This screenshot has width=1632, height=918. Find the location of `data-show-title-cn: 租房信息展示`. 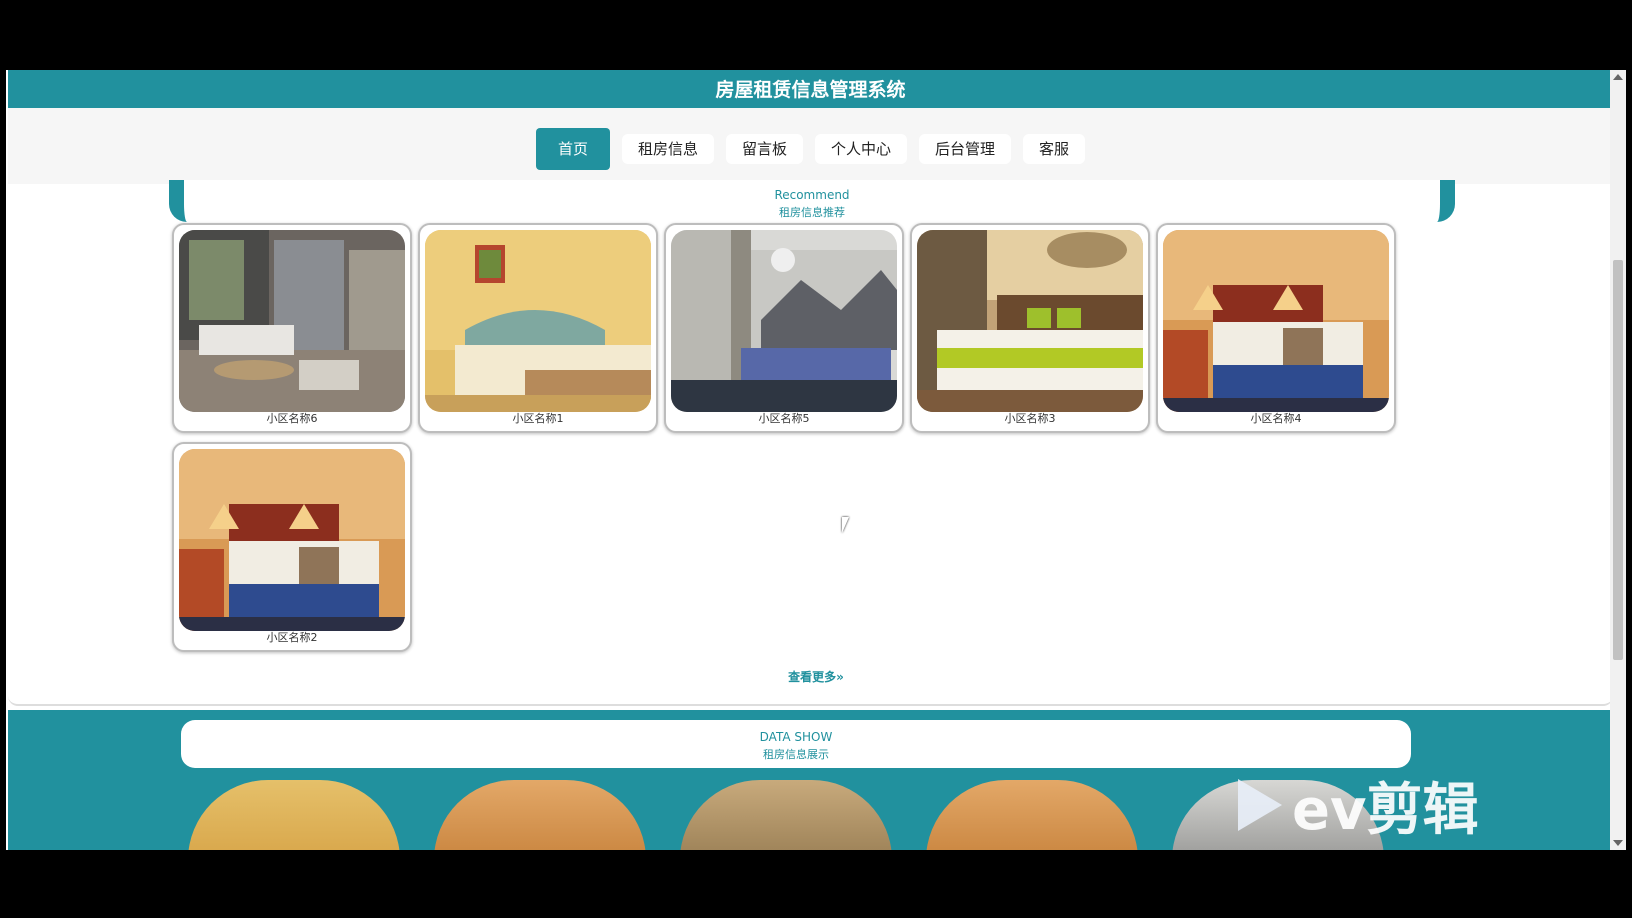

data-show-title-cn: 租房信息展示 is located at coordinates (796, 754).